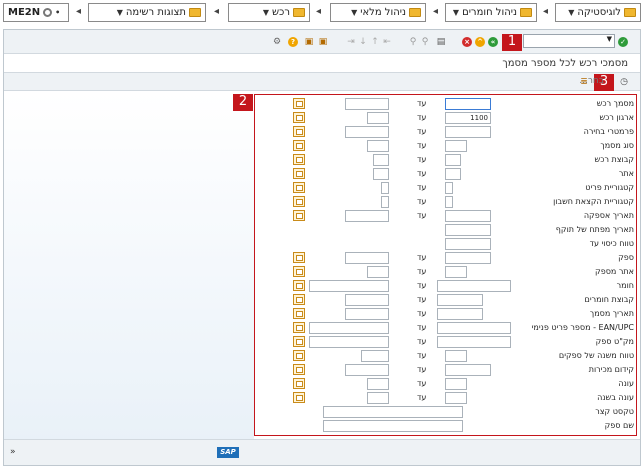 This screenshot has width=644, height=469. Describe the element at coordinates (608, 131) in the screenshot. I see `field-label: פרמטרי בחירה` at that location.